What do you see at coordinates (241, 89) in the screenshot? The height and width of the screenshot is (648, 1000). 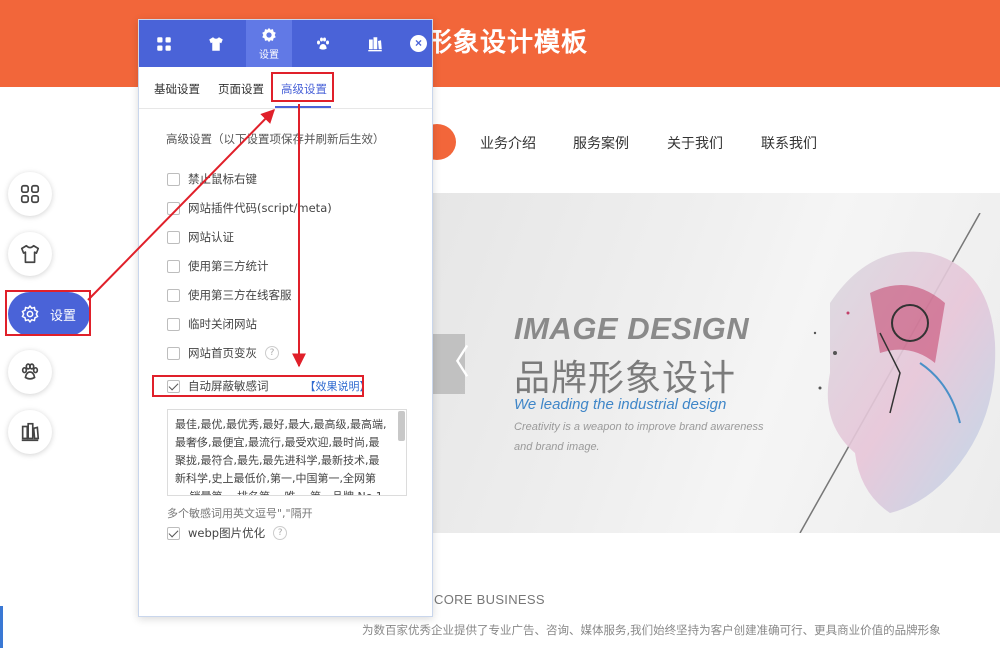 I see `subtab-page: 页面设置` at bounding box center [241, 89].